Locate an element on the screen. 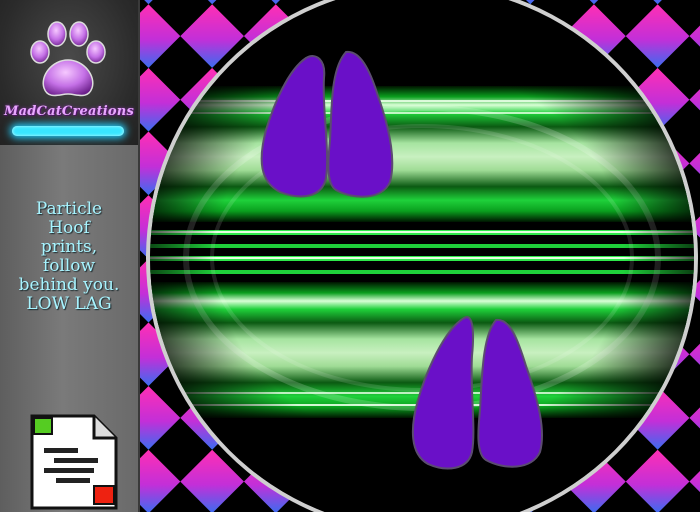  brand-logo: MadCatCreations is located at coordinates (69, 72).